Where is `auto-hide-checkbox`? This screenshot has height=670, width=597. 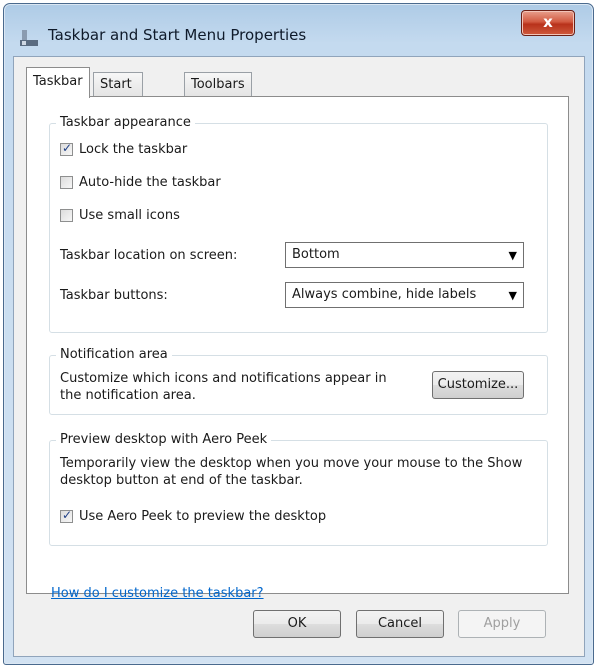
auto-hide-checkbox is located at coordinates (66, 182).